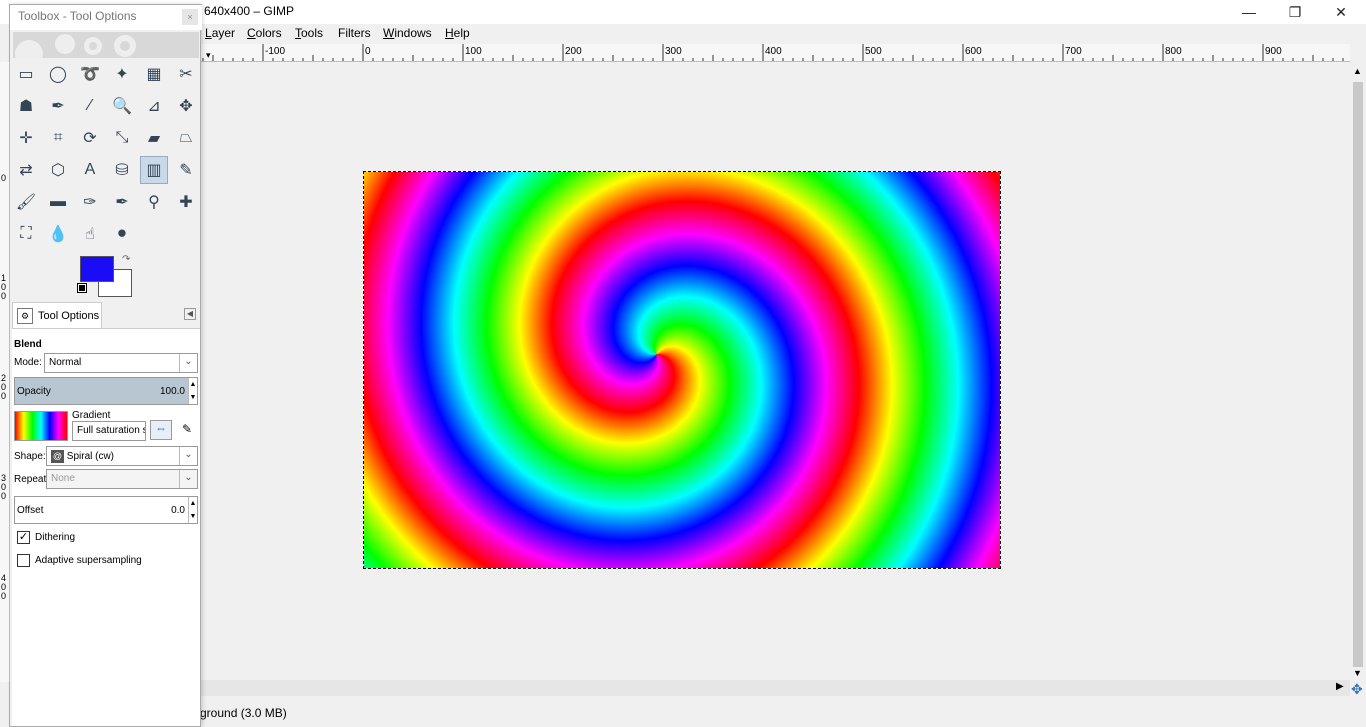 Image resolution: width=1366 pixels, height=727 pixels. I want to click on ruler-label: 900, so click(1273, 51).